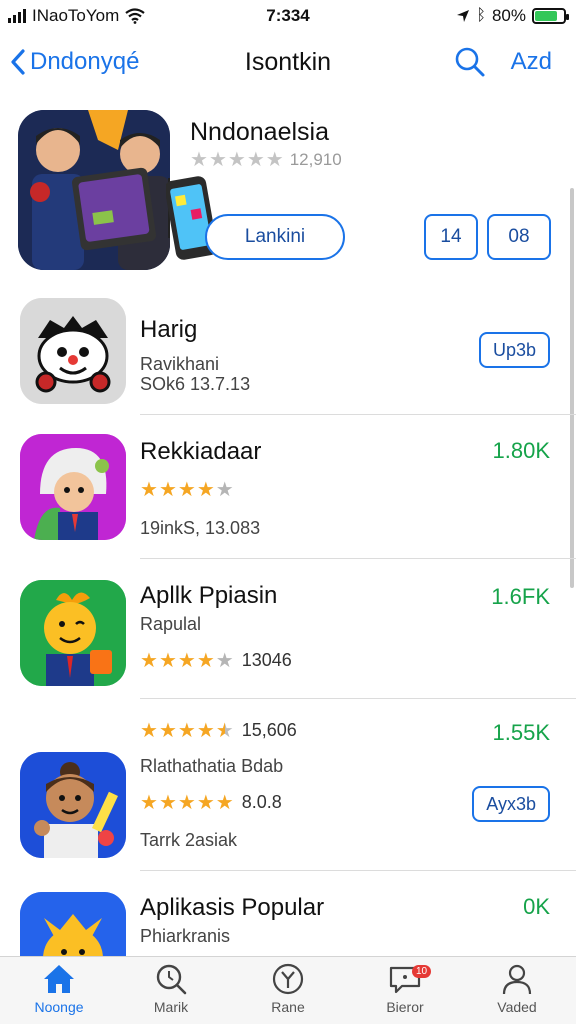  Describe the element at coordinates (185, 936) in the screenshot. I see `app-subtitle: Phiarkranis` at that location.